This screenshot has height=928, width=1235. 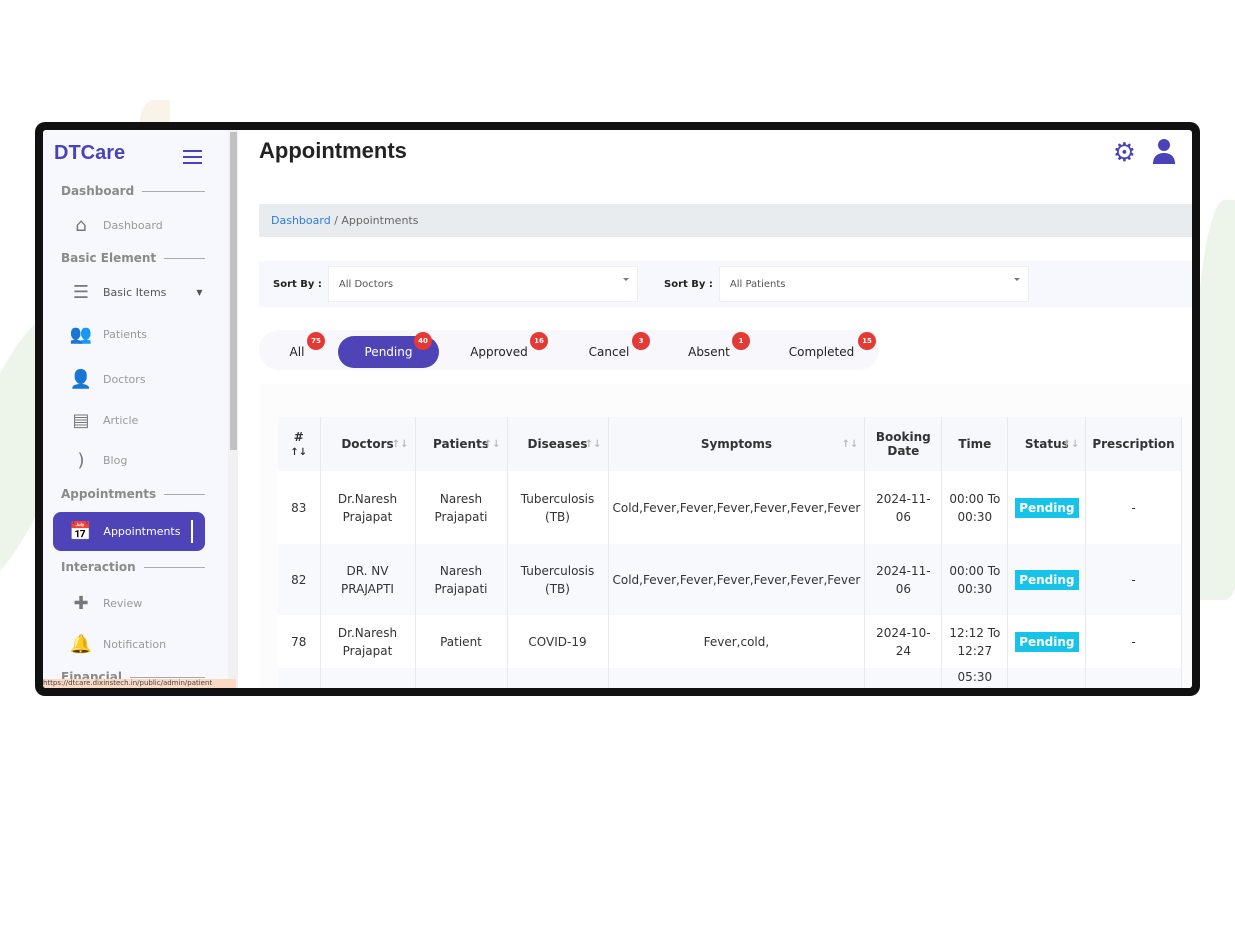 What do you see at coordinates (975, 641) in the screenshot?
I see `cell-time: 12:12 To 12:27` at bounding box center [975, 641].